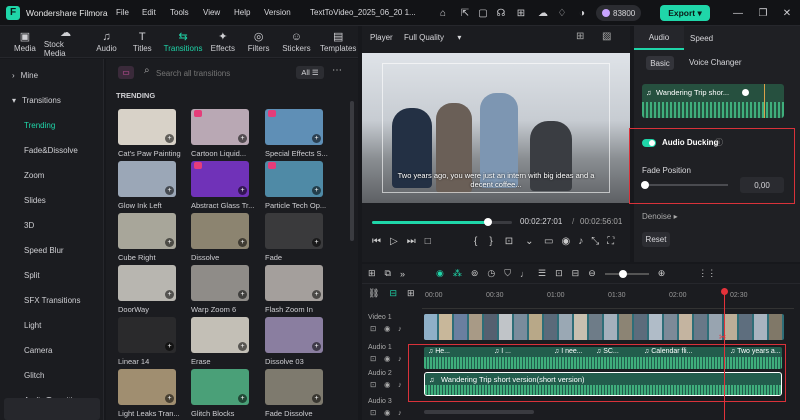  Describe the element at coordinates (51, 300) in the screenshot. I see `sidebar-item-sfx-transitions: SFX Transitions` at that location.